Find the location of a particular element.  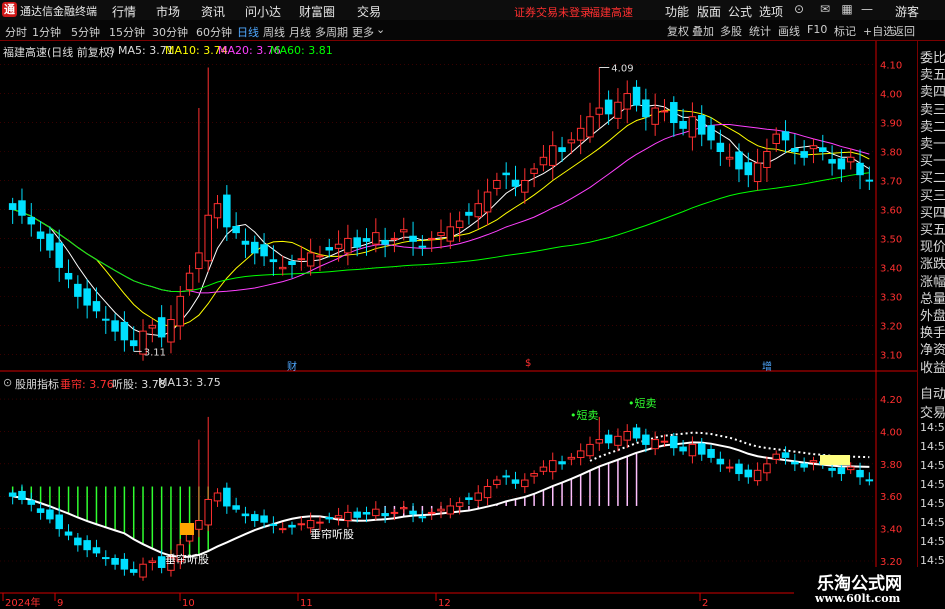

side-trade-label-2: 14:56 is located at coordinates (932, 427).